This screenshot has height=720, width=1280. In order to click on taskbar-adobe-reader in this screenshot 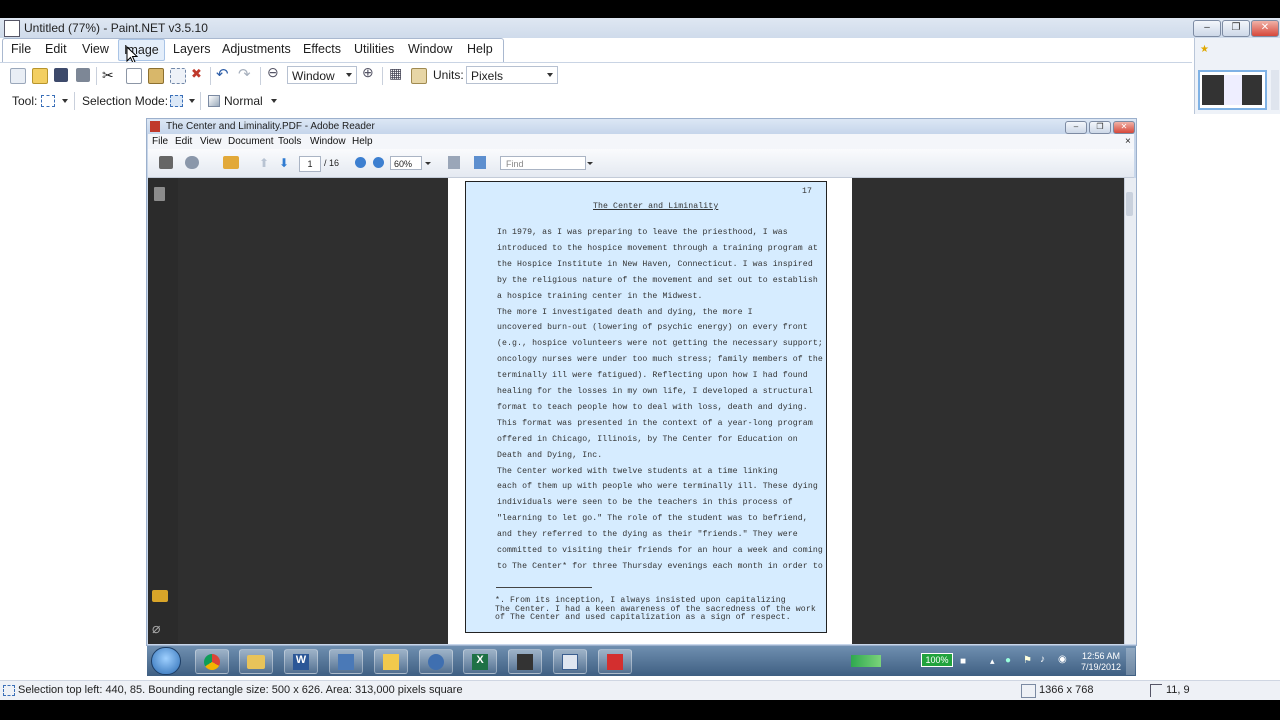, I will do `click(615, 661)`.